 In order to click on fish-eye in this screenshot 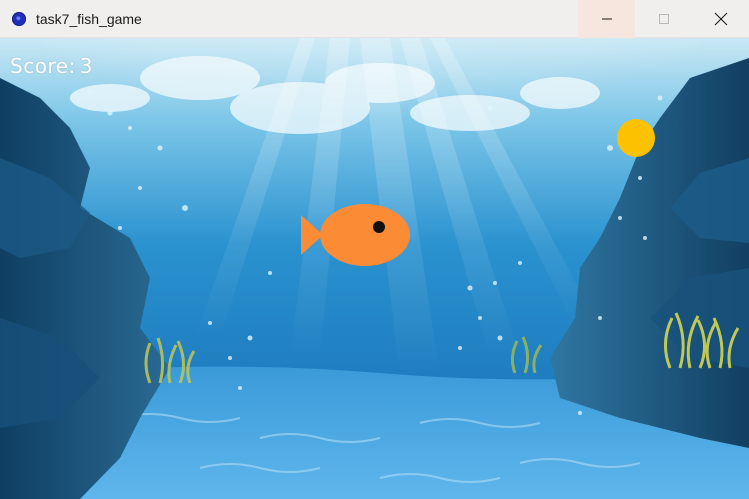, I will do `click(379, 227)`.